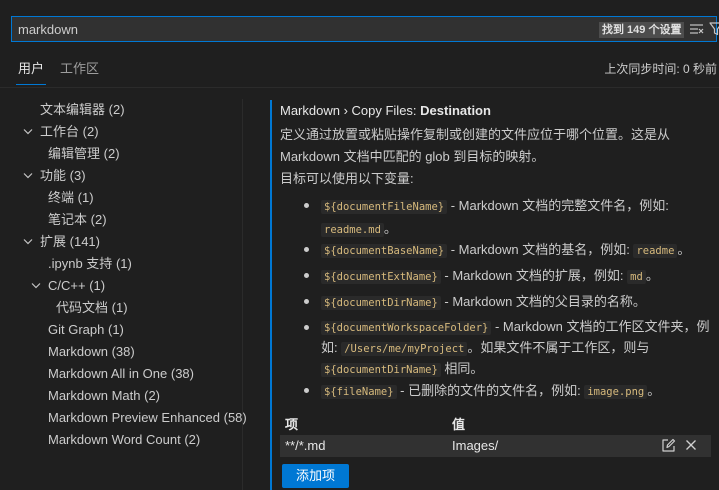  I want to click on tree-item-extensions: 扩展 (141), so click(70, 242).